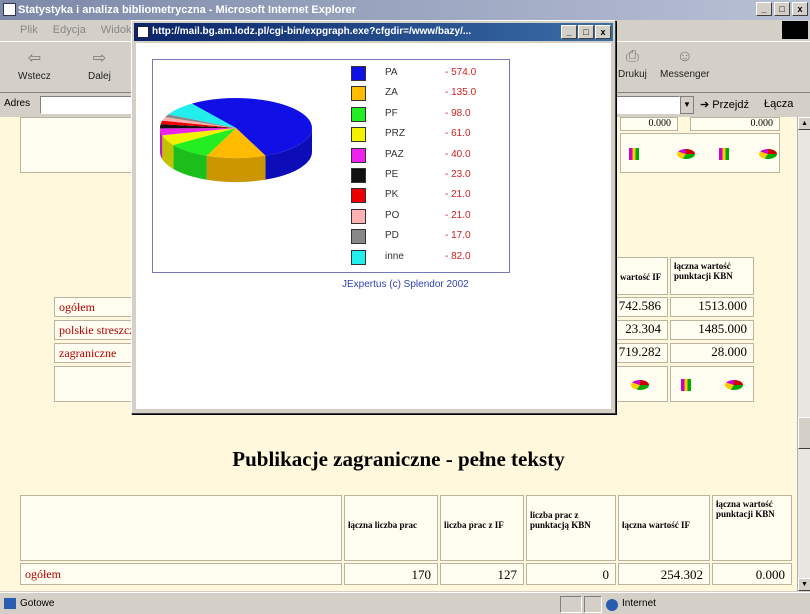 This screenshot has height=614, width=810. I want to click on maximize-button: □, so click(782, 9).